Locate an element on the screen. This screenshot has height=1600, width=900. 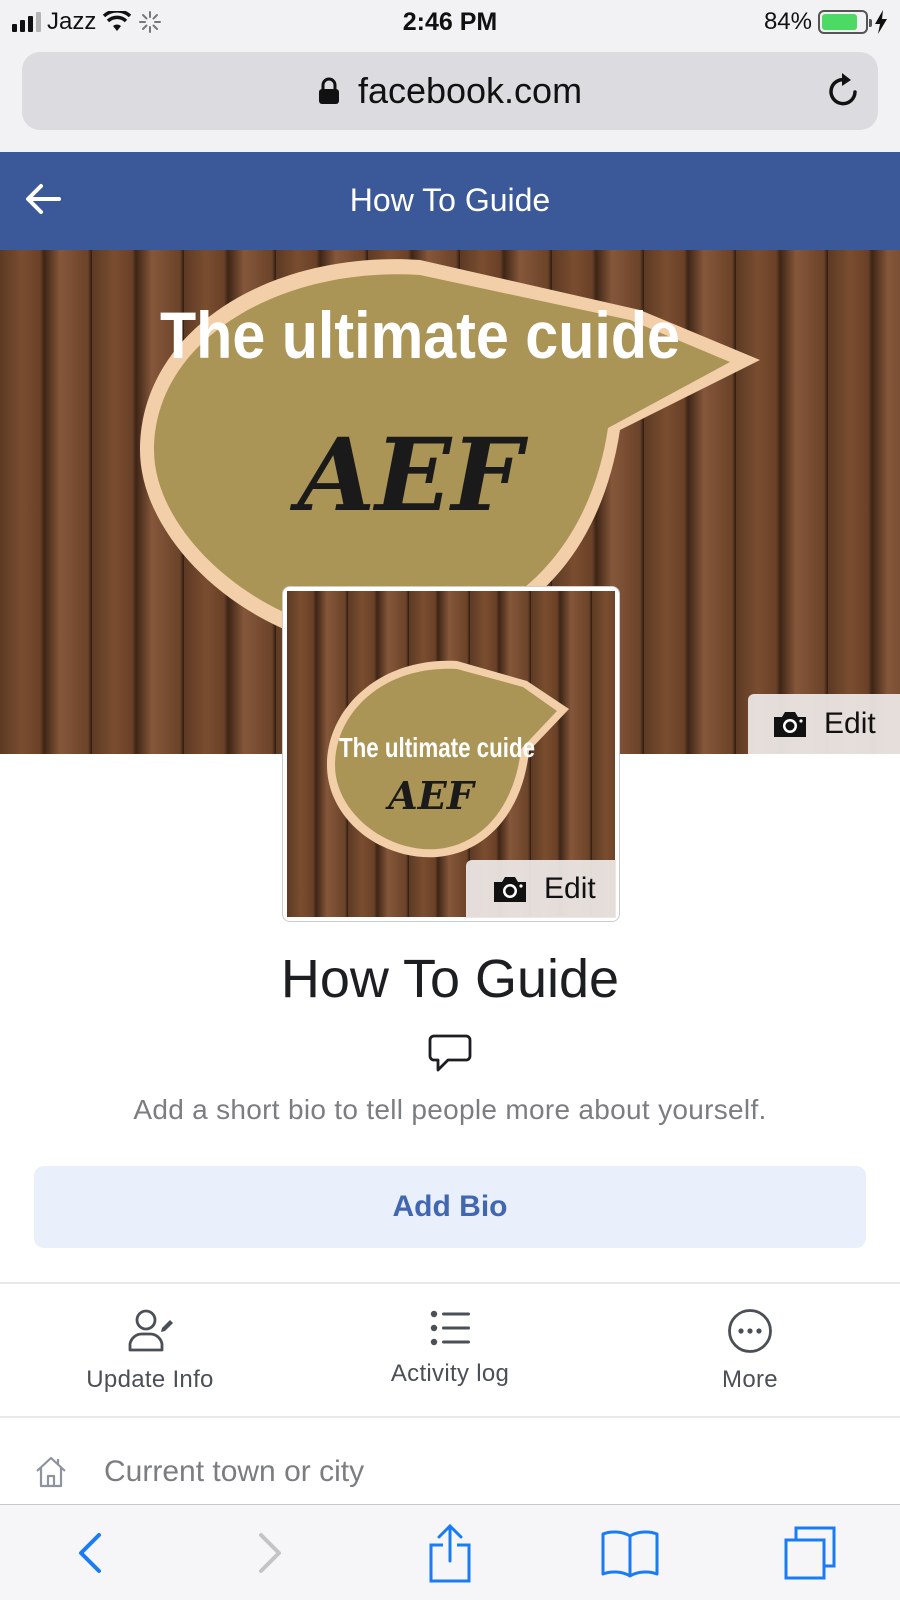
cover-edit-button: Edit is located at coordinates (824, 724).